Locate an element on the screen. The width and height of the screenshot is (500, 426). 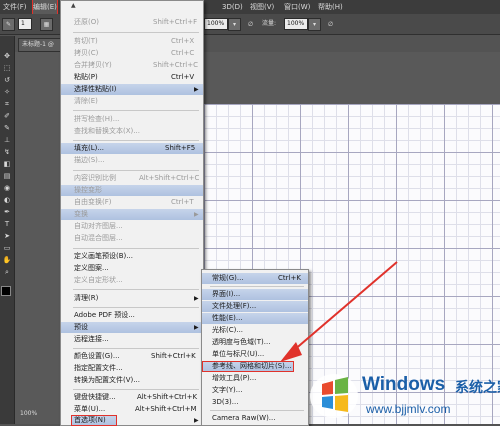
watermark-url: www.bjjmlv.com is located at coordinates (408, 409).